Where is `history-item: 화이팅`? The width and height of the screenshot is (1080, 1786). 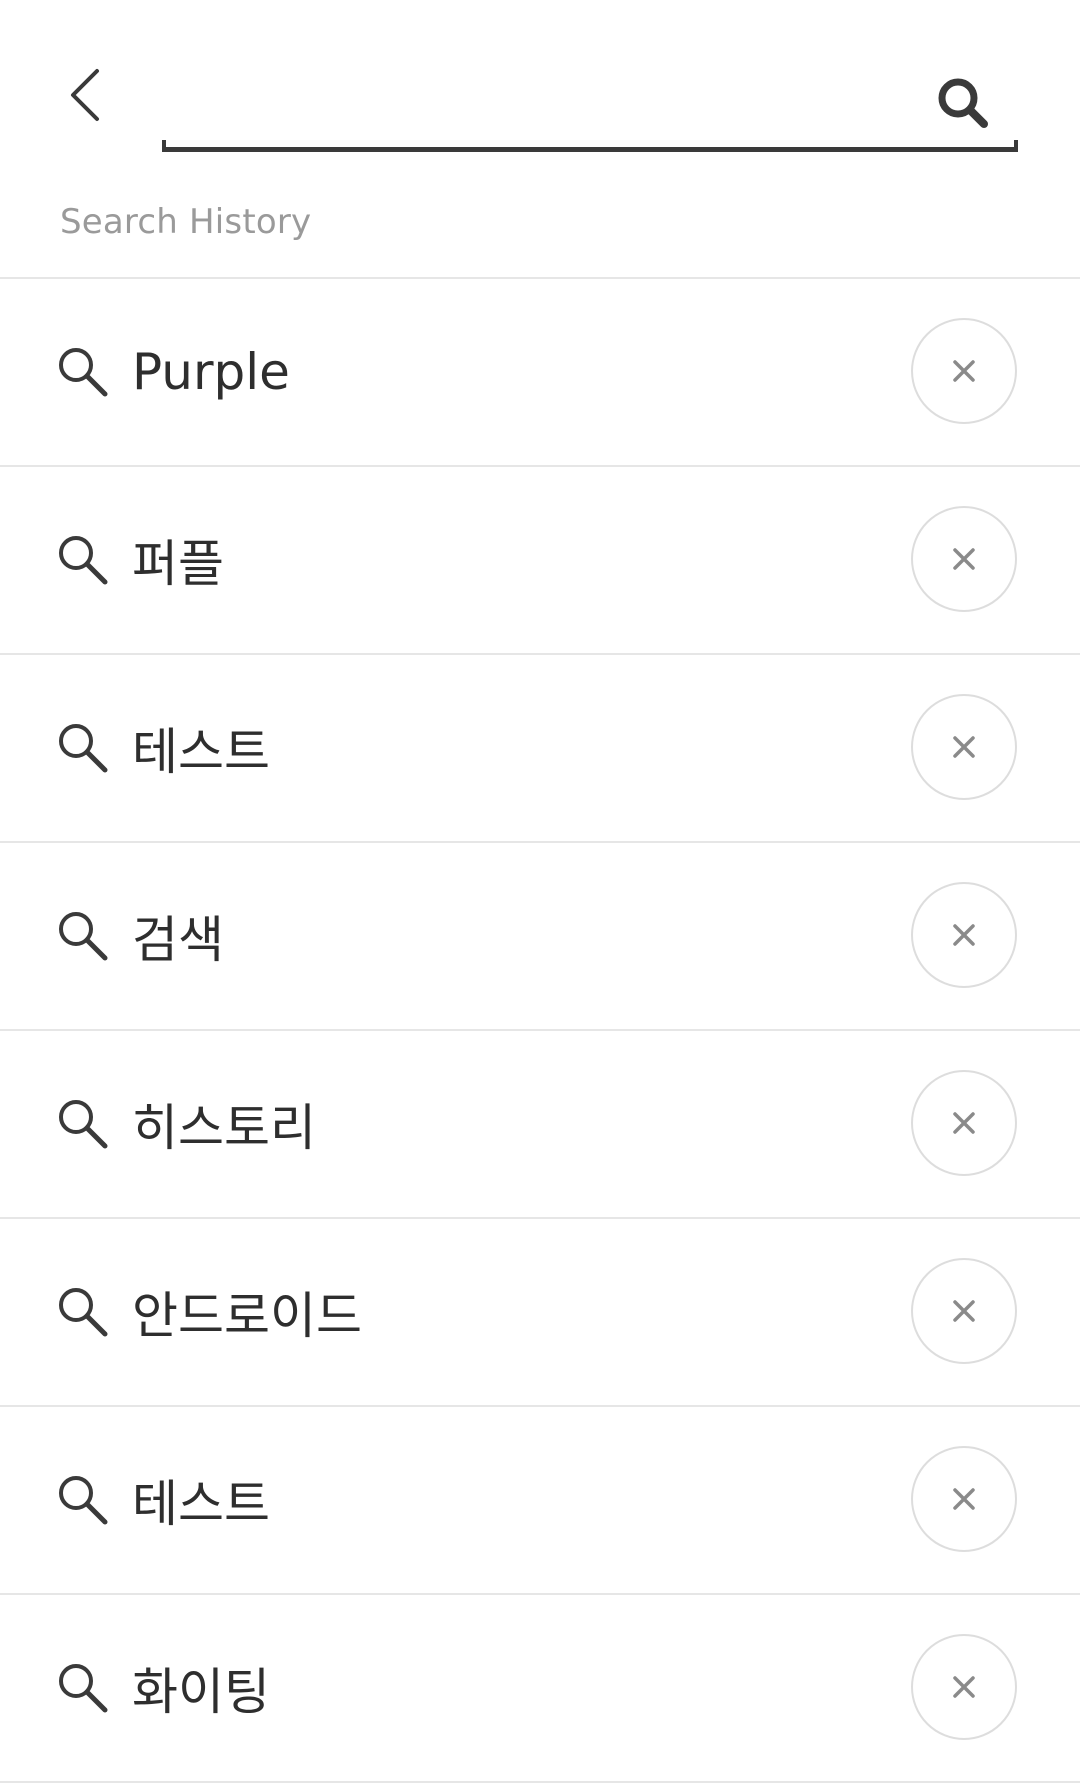
history-item: 화이팅 is located at coordinates (540, 1689).